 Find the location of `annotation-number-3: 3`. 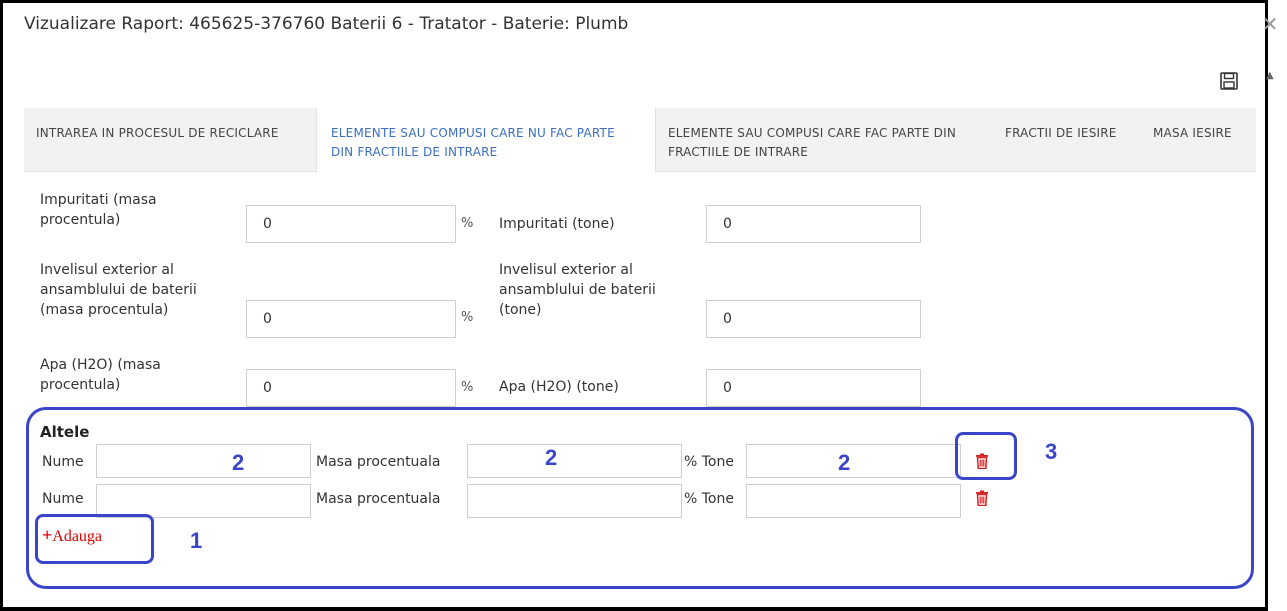

annotation-number-3: 3 is located at coordinates (1051, 451).